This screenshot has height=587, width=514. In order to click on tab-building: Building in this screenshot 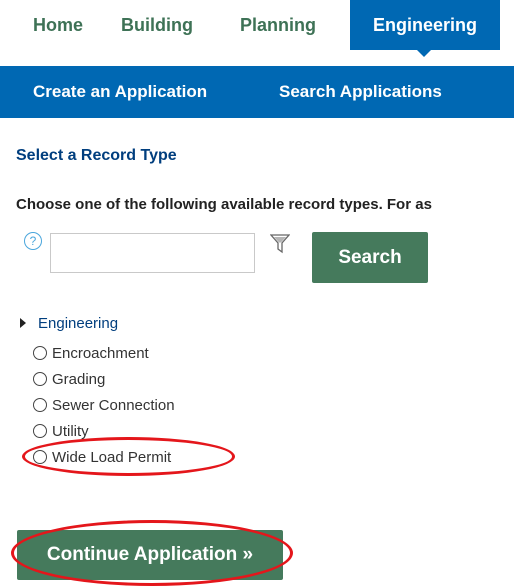, I will do `click(157, 25)`.